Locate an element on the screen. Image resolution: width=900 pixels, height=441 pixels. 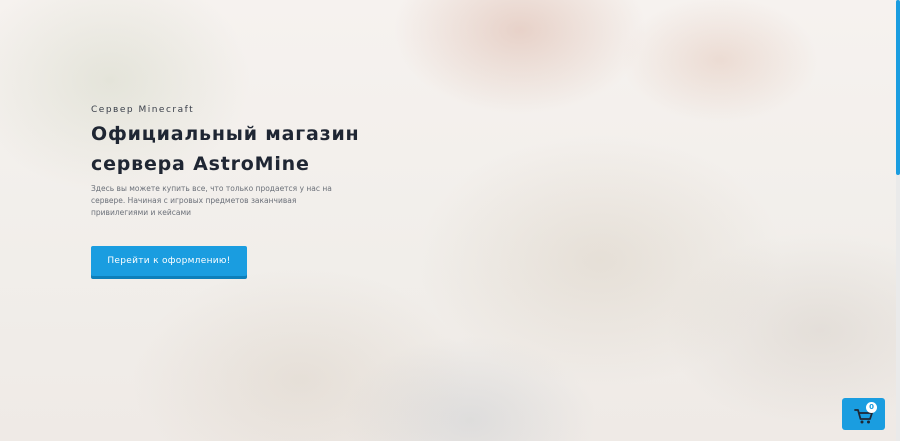
cart-button: 0 is located at coordinates (863, 414).